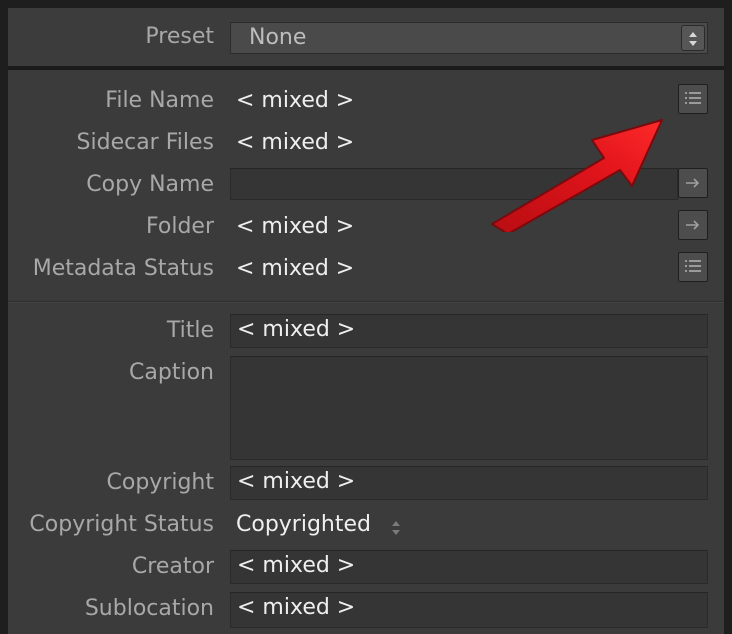  Describe the element at coordinates (296, 329) in the screenshot. I see `title-value: < mixed >` at that location.